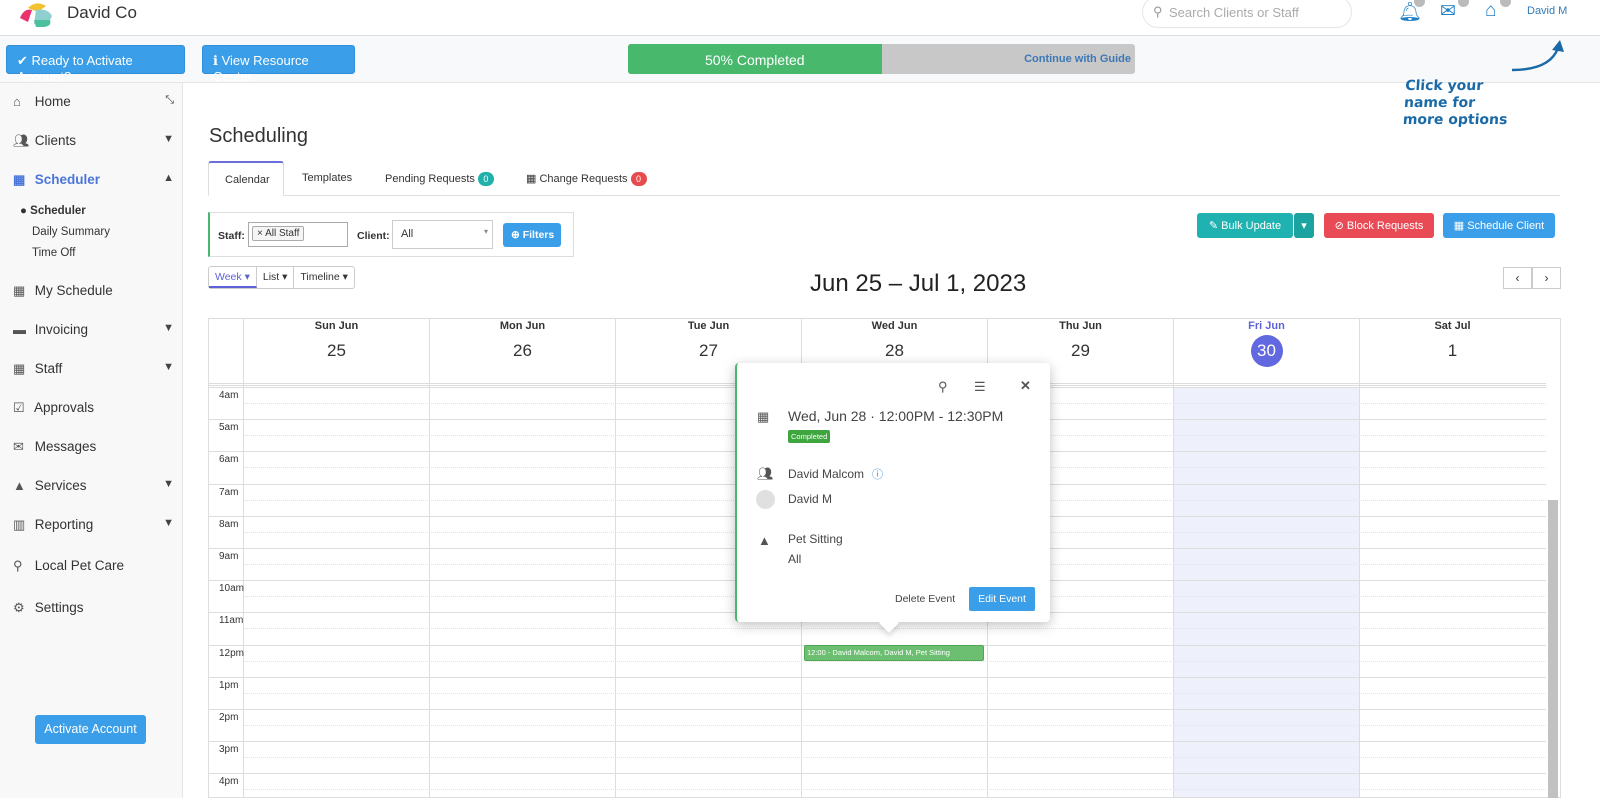 This screenshot has height=798, width=1600. What do you see at coordinates (91, 370) in the screenshot?
I see `sidebar-item-staff: ▦ Staff ▼` at bounding box center [91, 370].